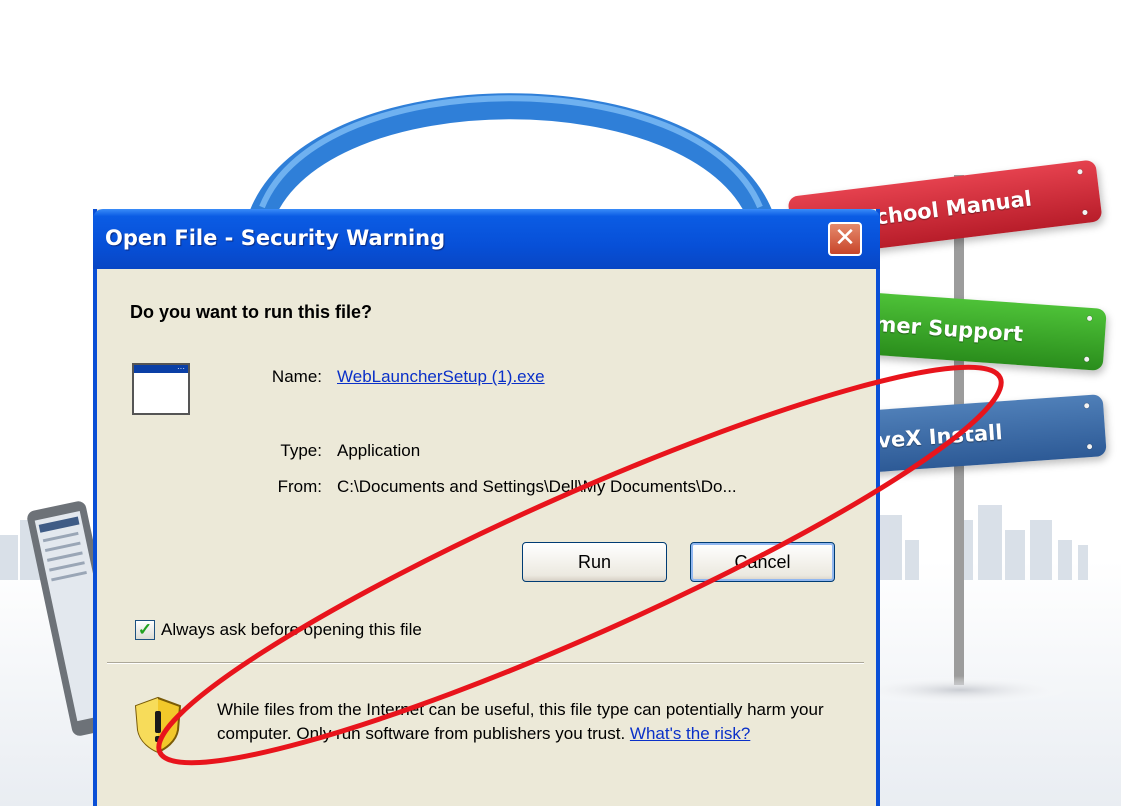 The image size is (1121, 806). What do you see at coordinates (379, 450) in the screenshot?
I see `type-value: Application` at bounding box center [379, 450].